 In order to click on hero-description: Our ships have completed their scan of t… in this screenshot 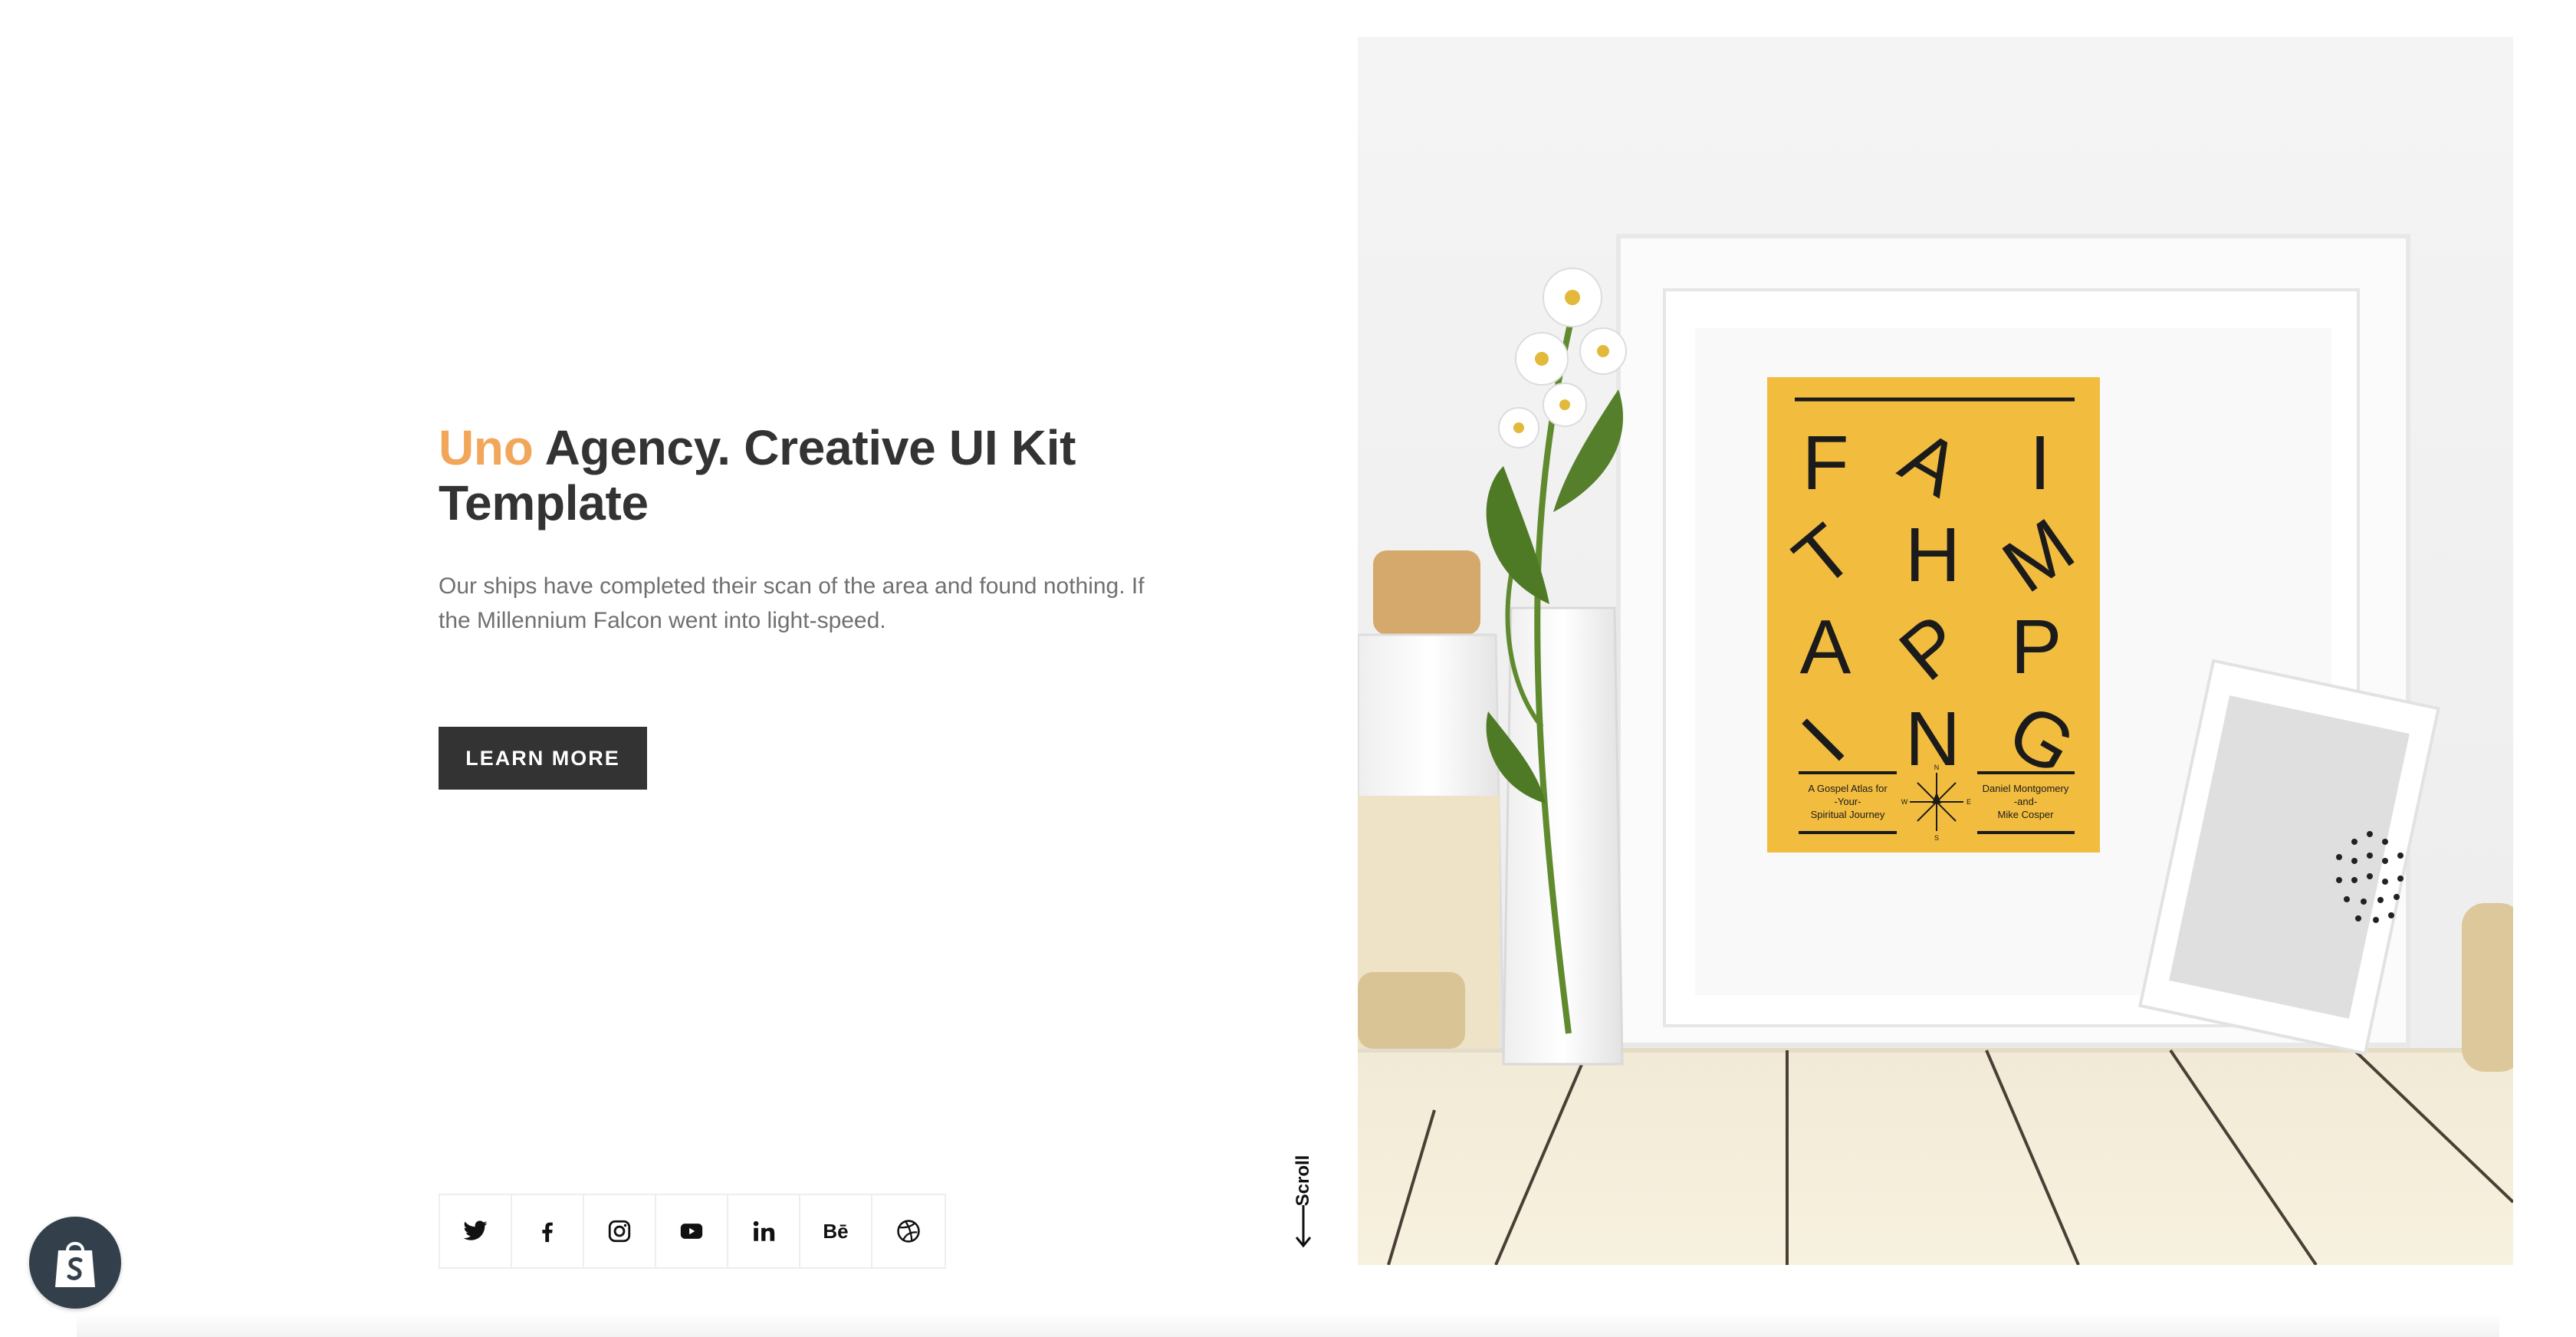, I will do `click(792, 603)`.